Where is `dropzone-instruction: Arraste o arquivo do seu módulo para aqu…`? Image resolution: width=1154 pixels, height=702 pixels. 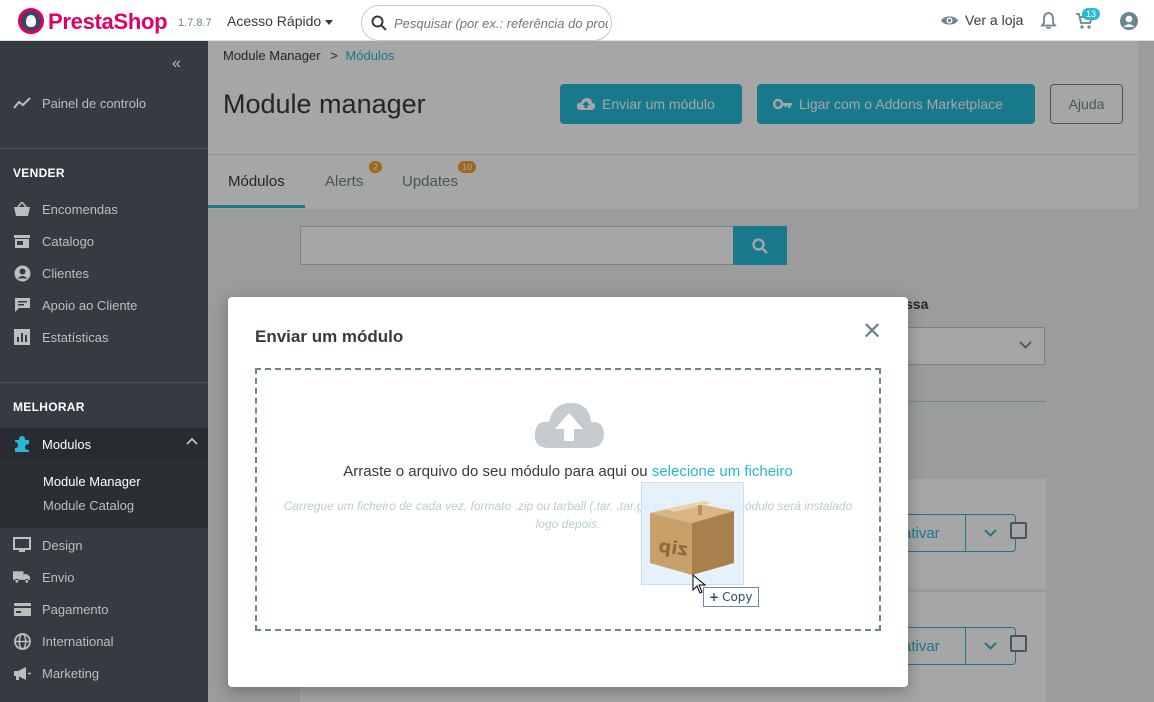
dropzone-instruction: Arraste o arquivo do seu módulo para aqu… is located at coordinates (495, 471).